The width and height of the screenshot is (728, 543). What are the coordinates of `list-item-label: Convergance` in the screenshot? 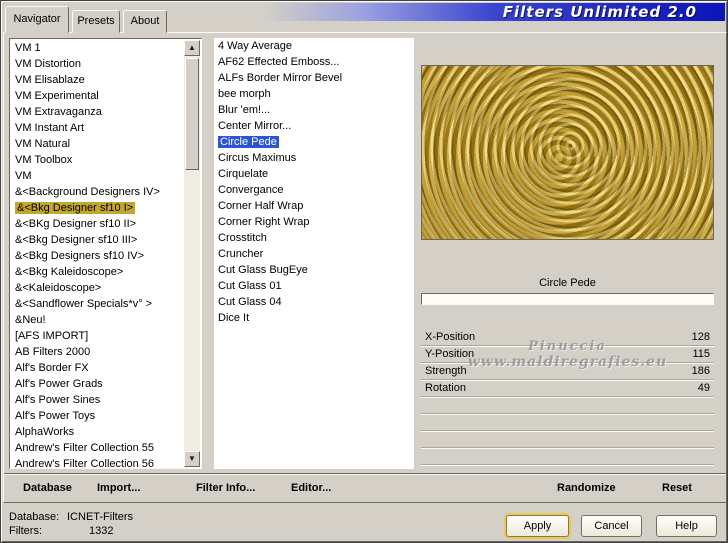 It's located at (251, 190).